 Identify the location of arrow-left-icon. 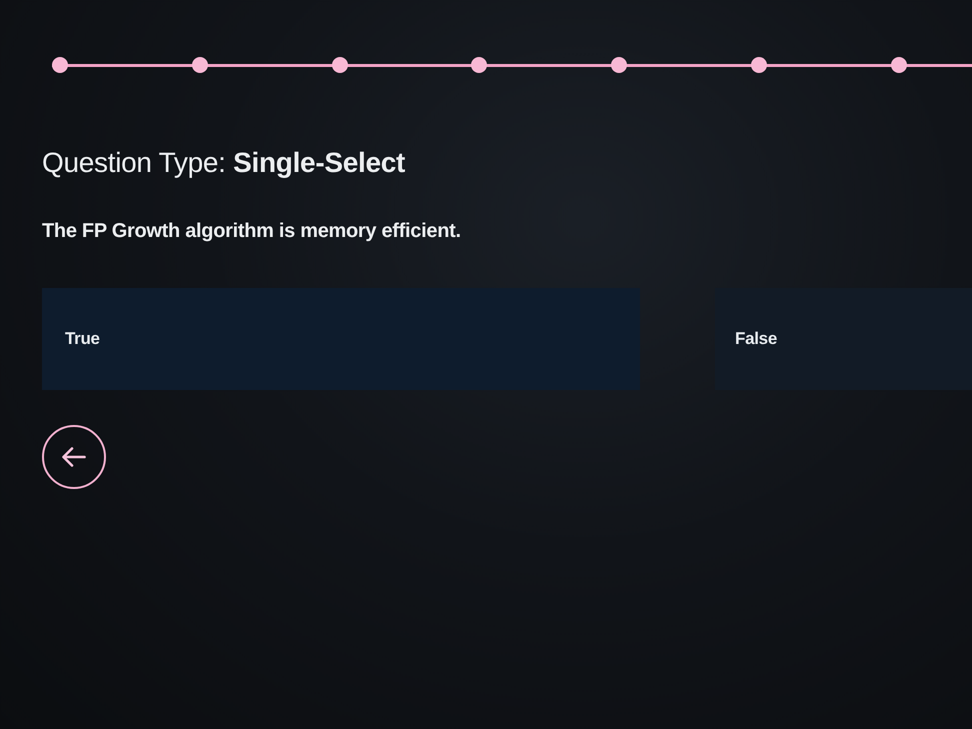
(74, 457).